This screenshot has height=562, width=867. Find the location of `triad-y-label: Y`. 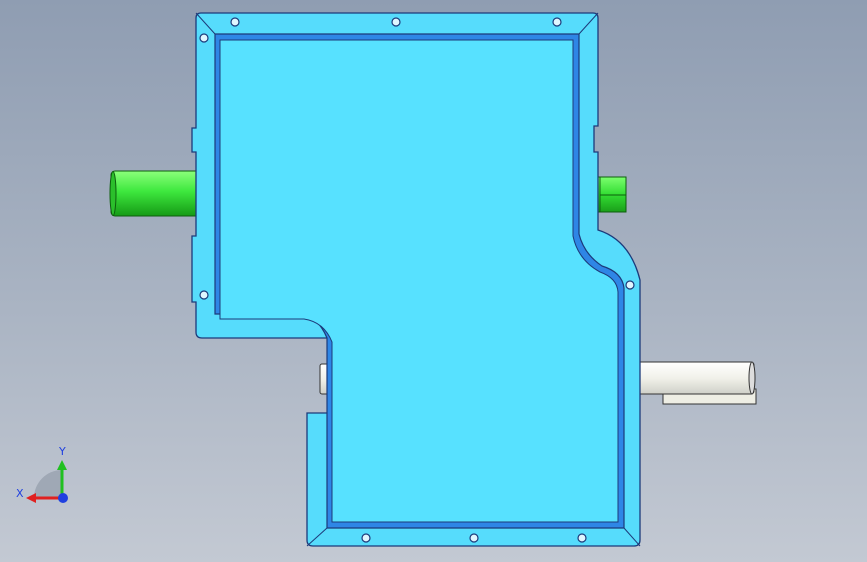

triad-y-label: Y is located at coordinates (62, 451).